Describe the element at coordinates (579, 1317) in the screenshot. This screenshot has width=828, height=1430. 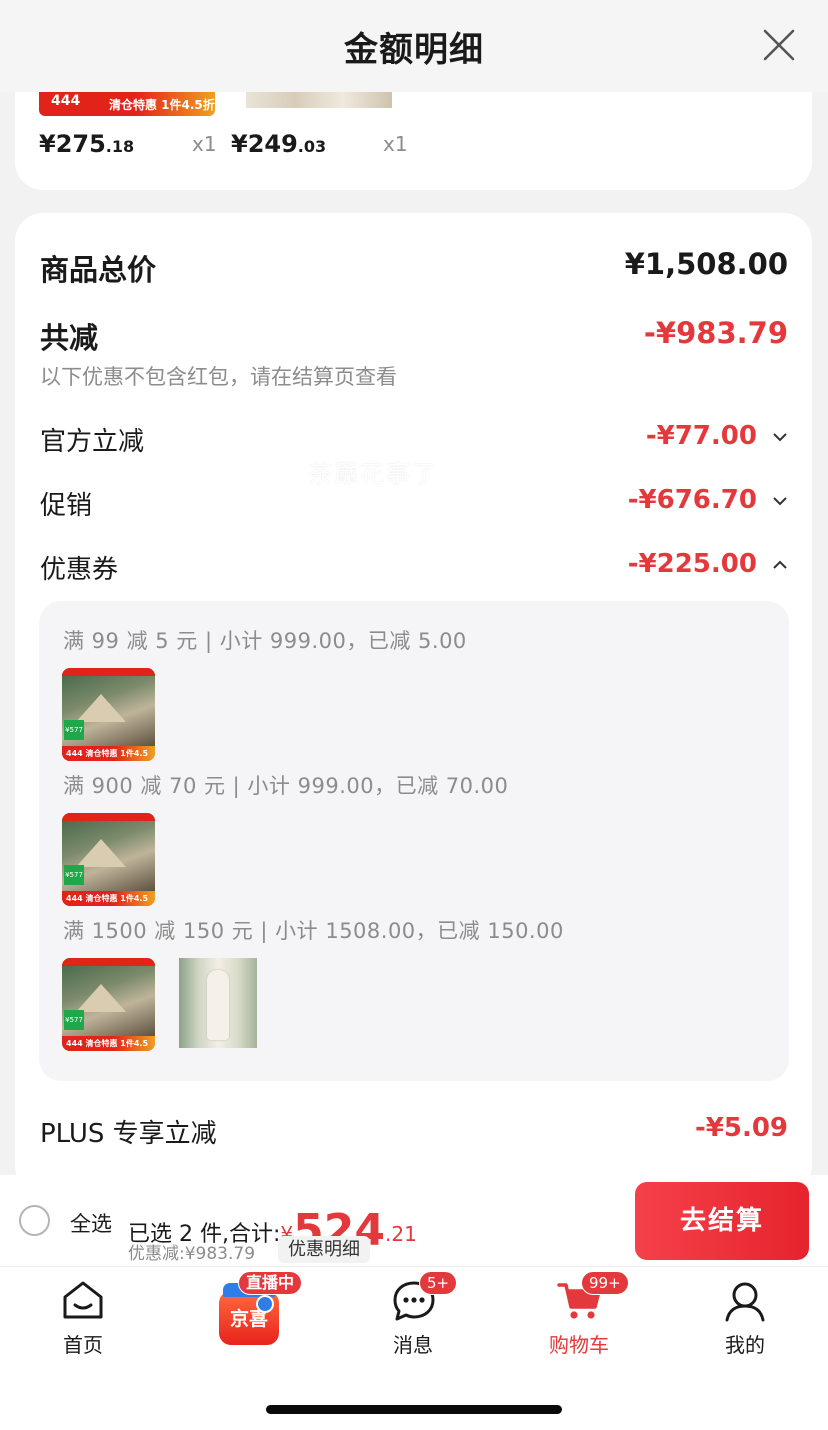
I see `tab-cart: 99+ 购物车` at that location.